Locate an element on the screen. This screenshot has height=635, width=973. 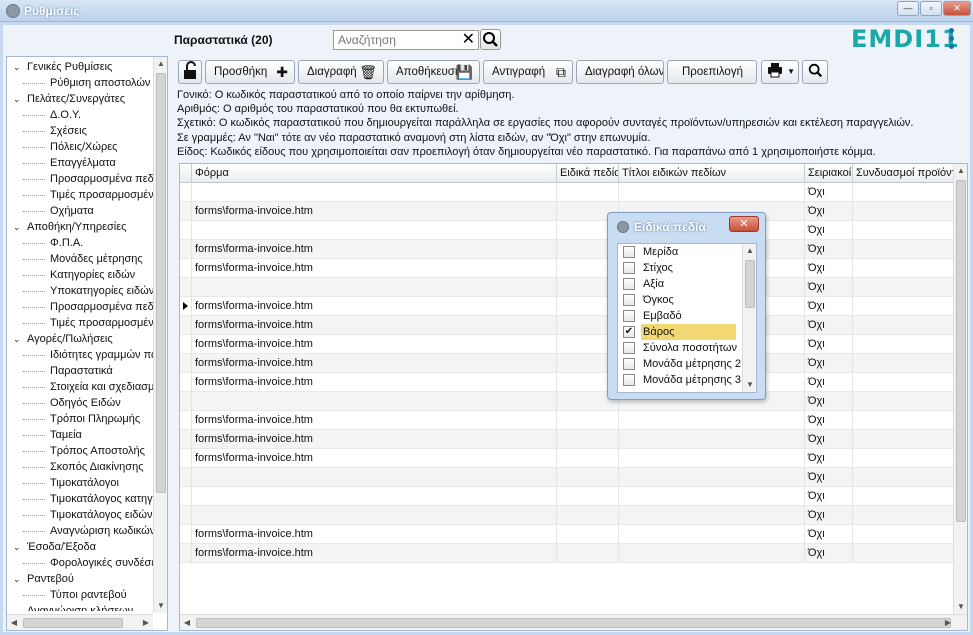
special-field-option: ✔ Βάρος is located at coordinates (687, 332).